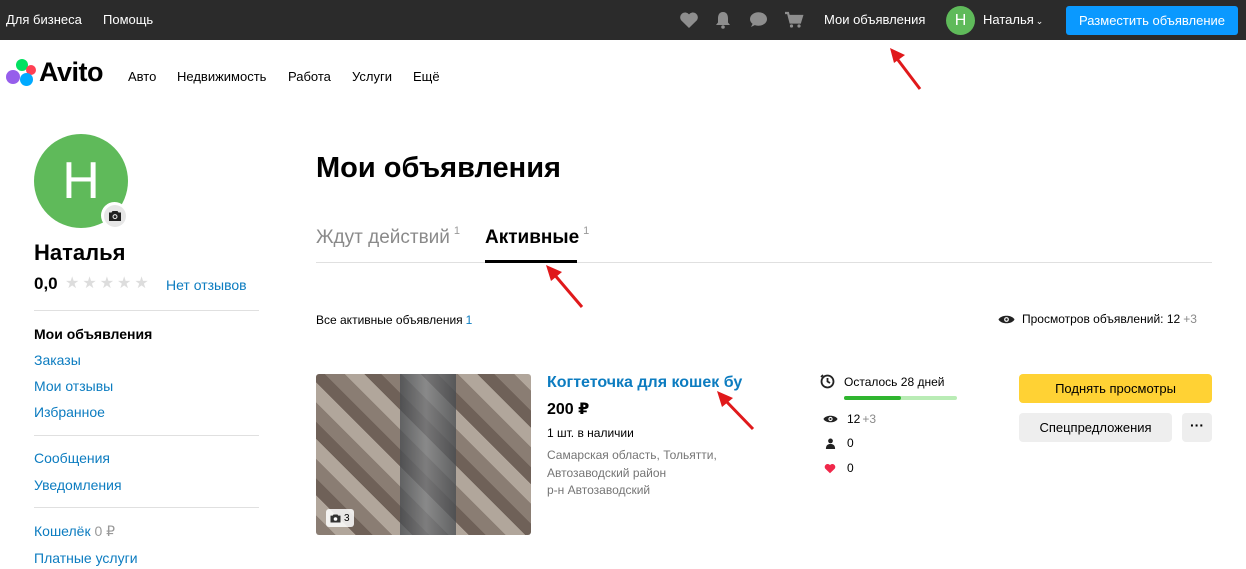 The height and width of the screenshot is (569, 1246). What do you see at coordinates (1039, 21) in the screenshot?
I see `chevron-down-icon: ⌄` at bounding box center [1039, 21].